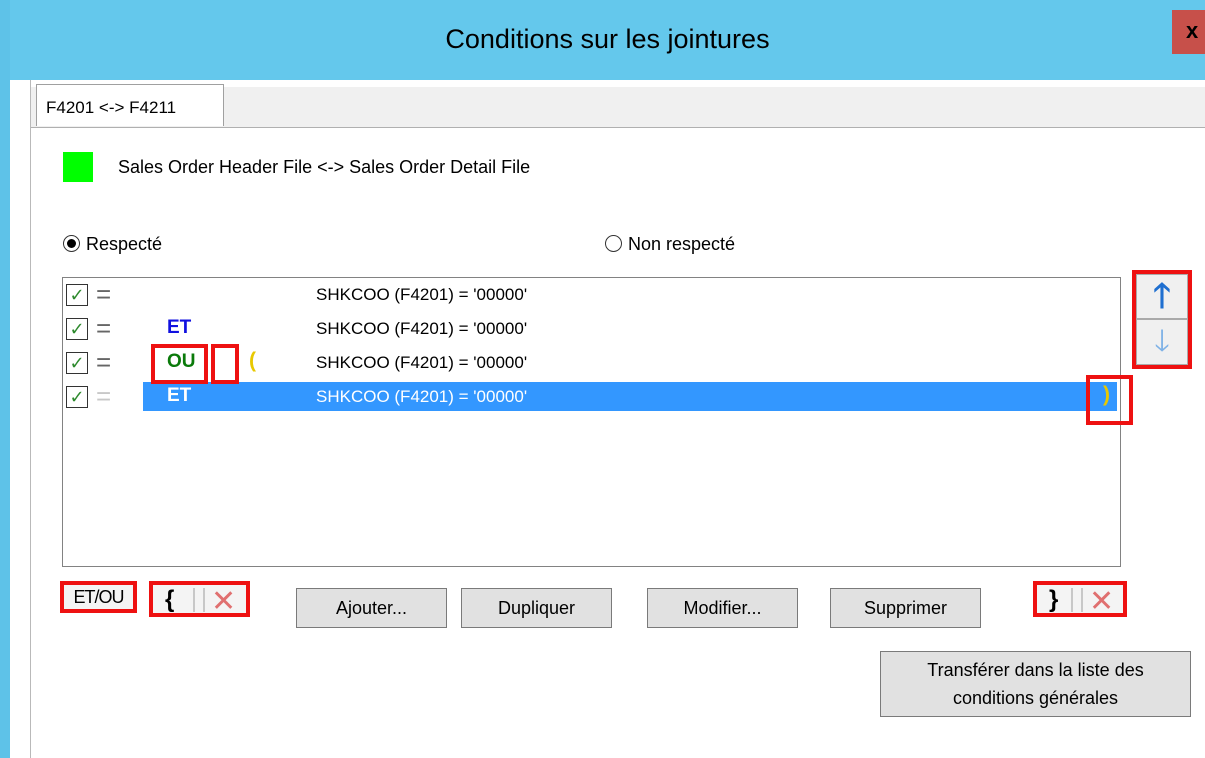 The height and width of the screenshot is (758, 1205). I want to click on title-bar: Conditions sur les jointures, so click(607, 40).